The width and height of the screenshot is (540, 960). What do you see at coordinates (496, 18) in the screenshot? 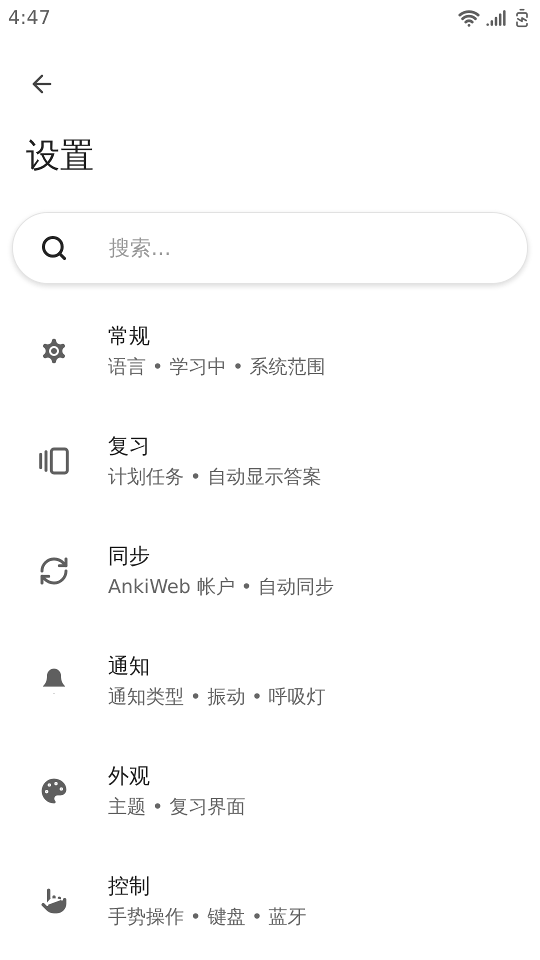
I see `signal-icon` at bounding box center [496, 18].